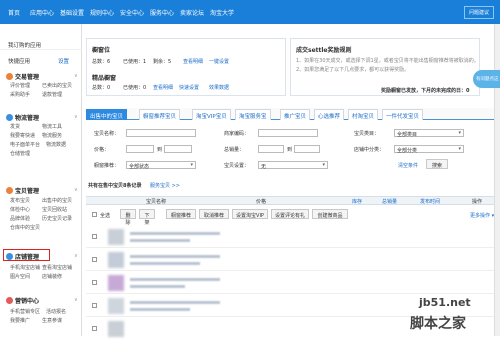 This screenshot has height=340, width=500. Describe the element at coordinates (477, 202) in the screenshot. I see `col-actions: 操作` at that location.